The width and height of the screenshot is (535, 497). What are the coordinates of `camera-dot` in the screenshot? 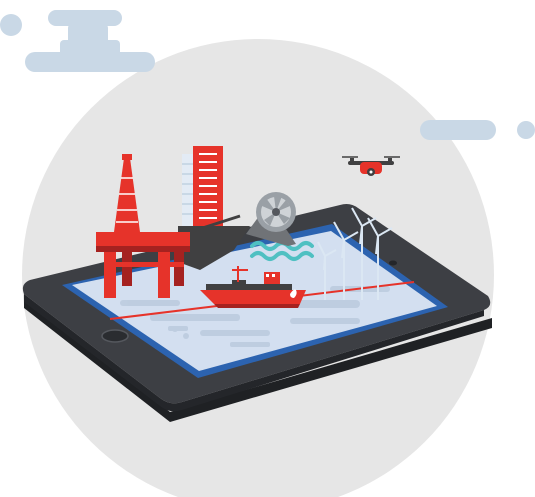 It's located at (393, 263).